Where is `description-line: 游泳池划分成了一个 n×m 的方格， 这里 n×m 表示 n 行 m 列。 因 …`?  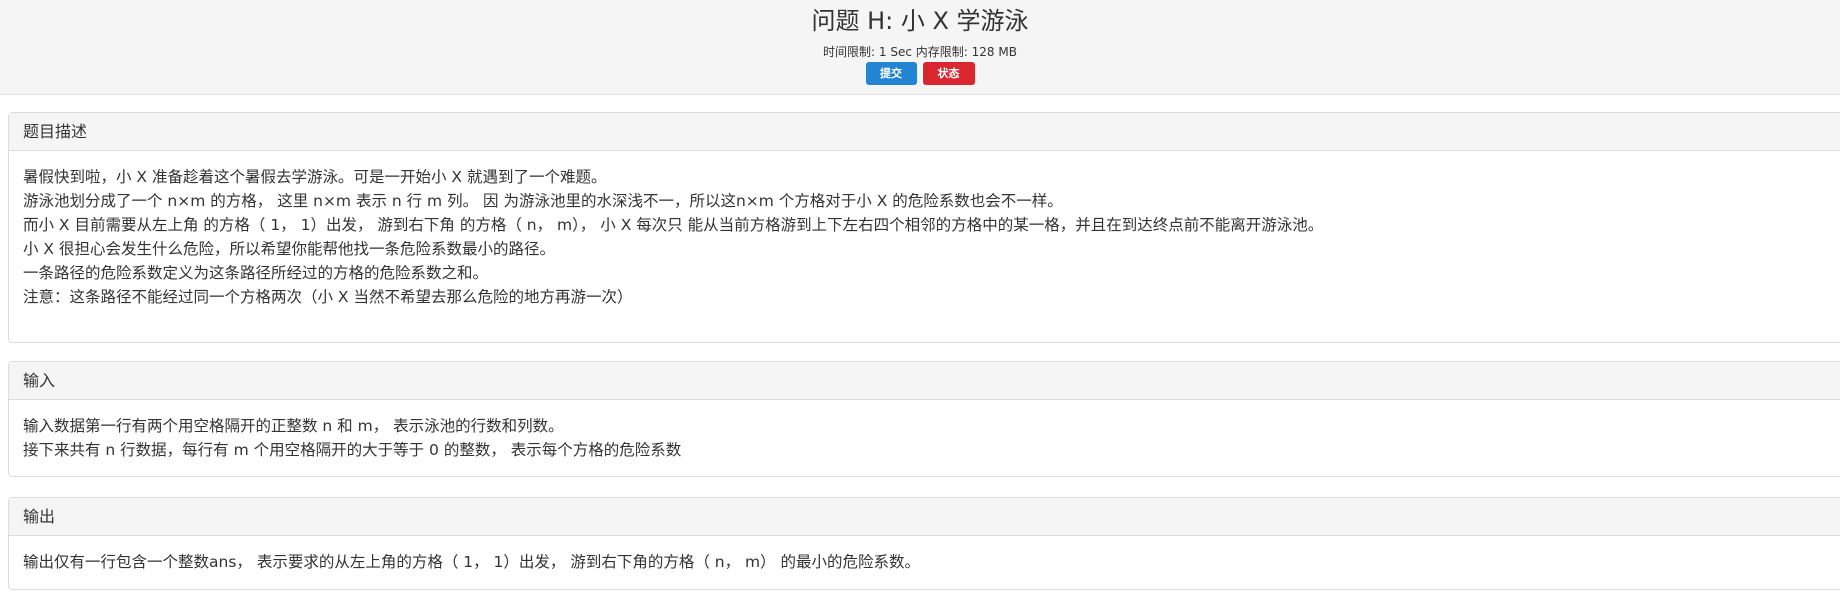
description-line: 游泳池划分成了一个 n×m 的方格， 这里 n×m 表示 n 行 m 列。 因 … is located at coordinates (543, 201).